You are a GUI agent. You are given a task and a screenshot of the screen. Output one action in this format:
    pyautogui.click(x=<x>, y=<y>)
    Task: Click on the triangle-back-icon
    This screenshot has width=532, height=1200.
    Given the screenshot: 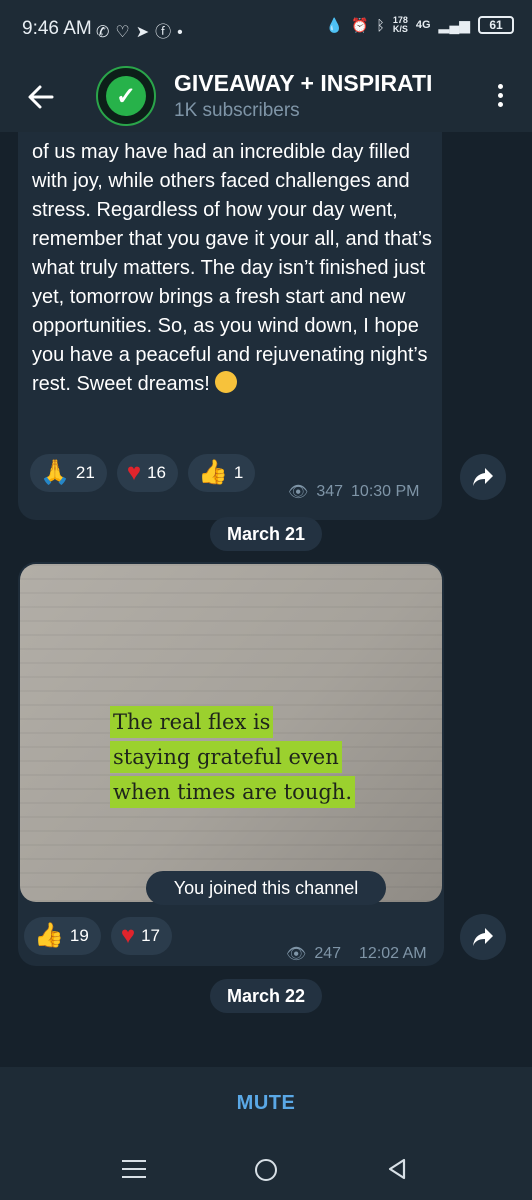 What is the action you would take?
    pyautogui.click(x=397, y=1169)
    